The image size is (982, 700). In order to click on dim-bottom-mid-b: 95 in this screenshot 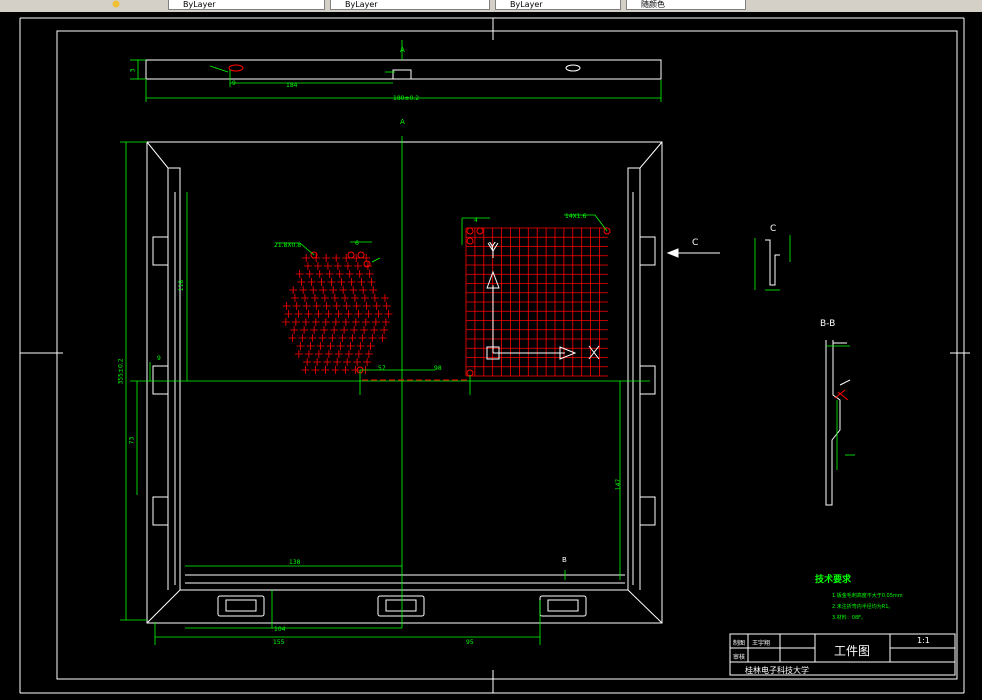, I will do `click(470, 642)`.